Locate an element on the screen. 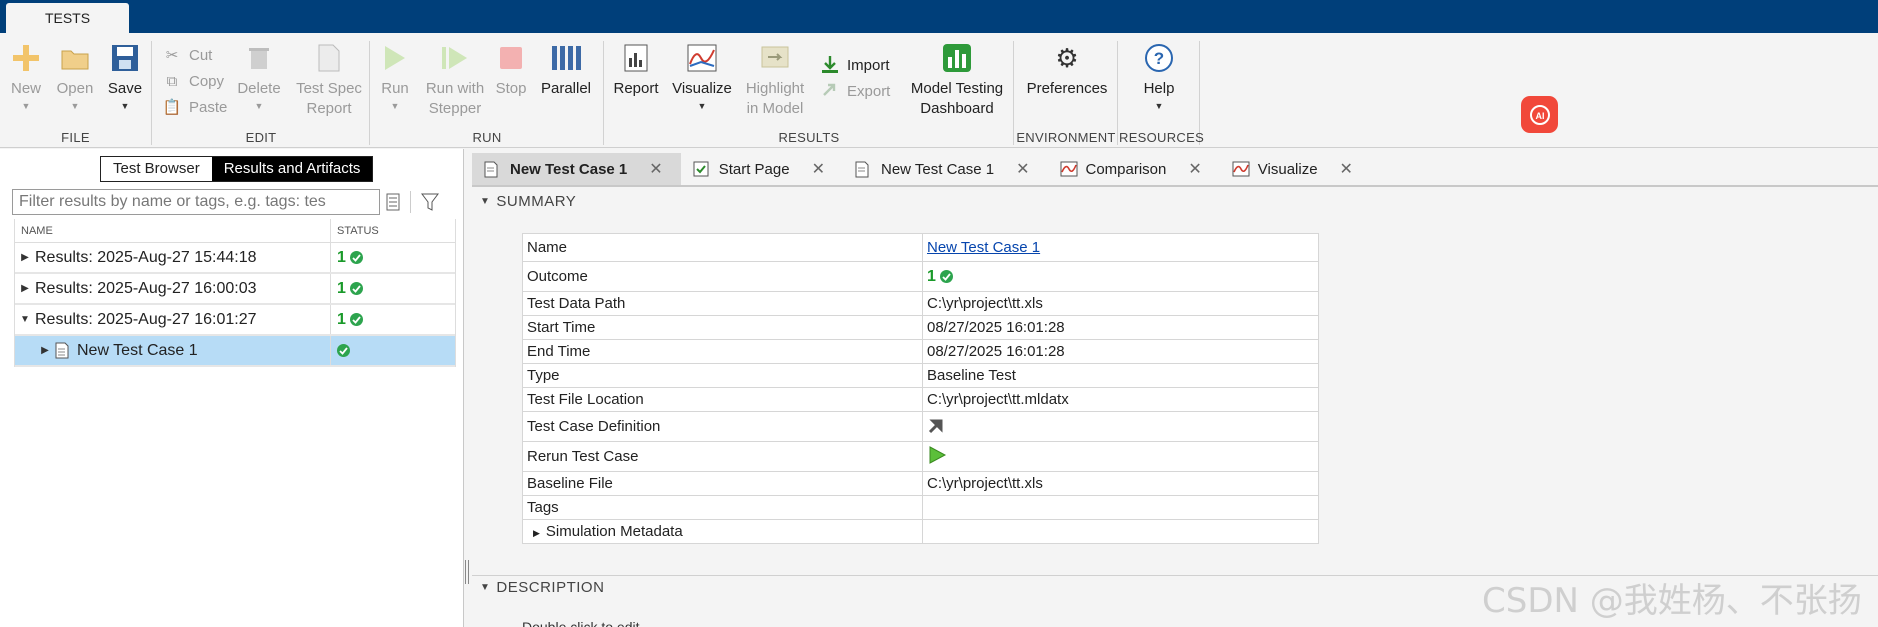 The height and width of the screenshot is (627, 1878). summary-title: SUMMARY is located at coordinates (536, 201).